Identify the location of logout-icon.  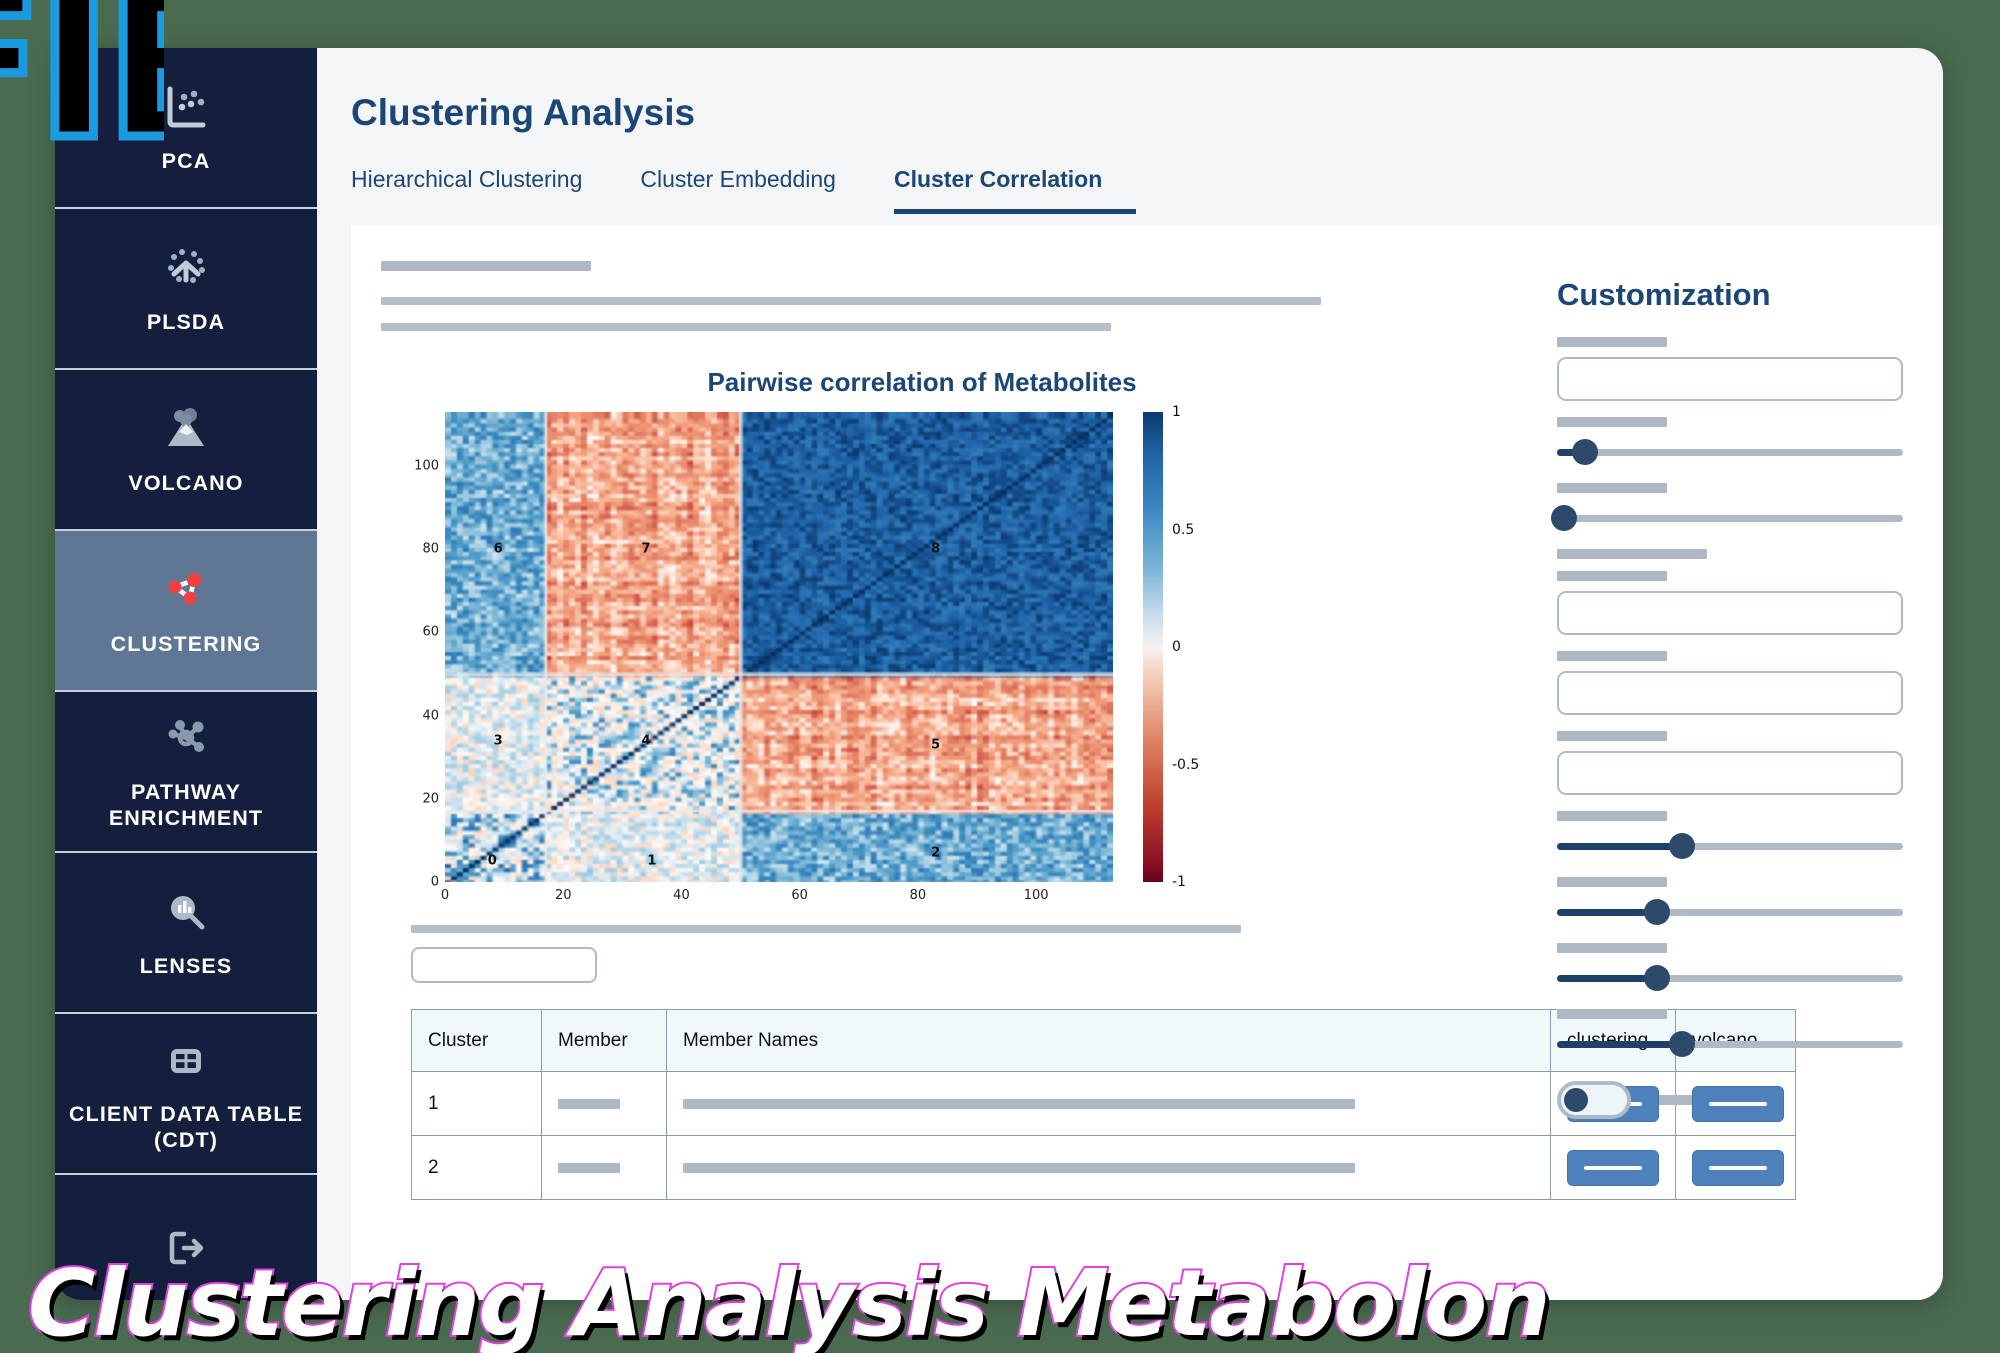
(186, 1248).